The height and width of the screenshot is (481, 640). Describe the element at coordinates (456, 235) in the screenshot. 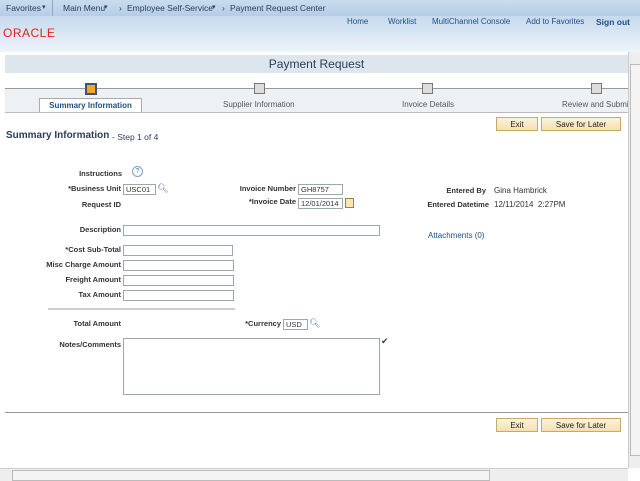

I see `attachments-link: Attachments (0)` at that location.